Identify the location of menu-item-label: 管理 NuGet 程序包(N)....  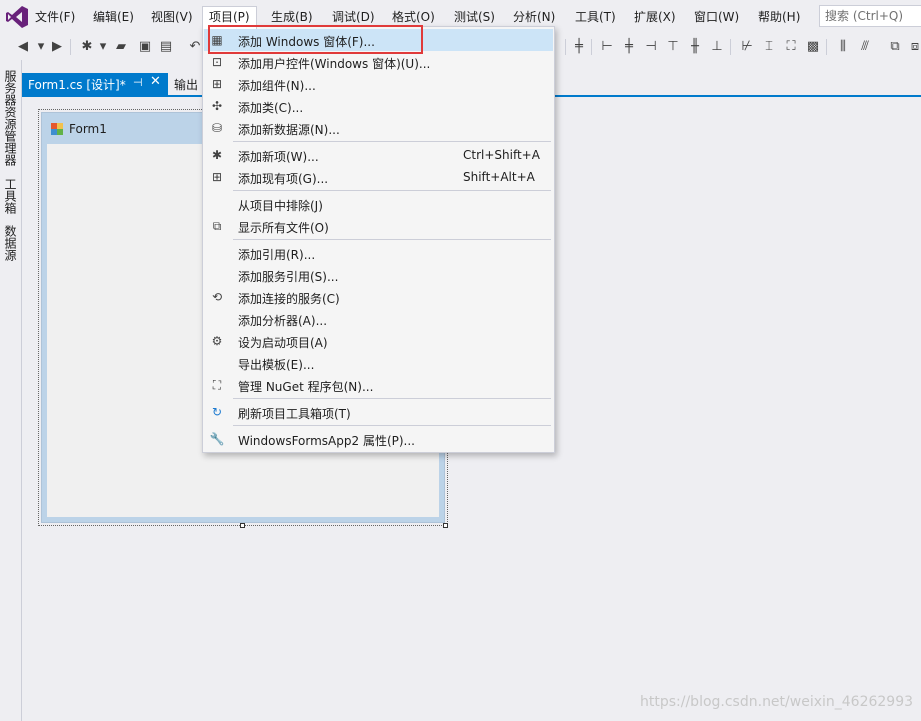
(306, 387).